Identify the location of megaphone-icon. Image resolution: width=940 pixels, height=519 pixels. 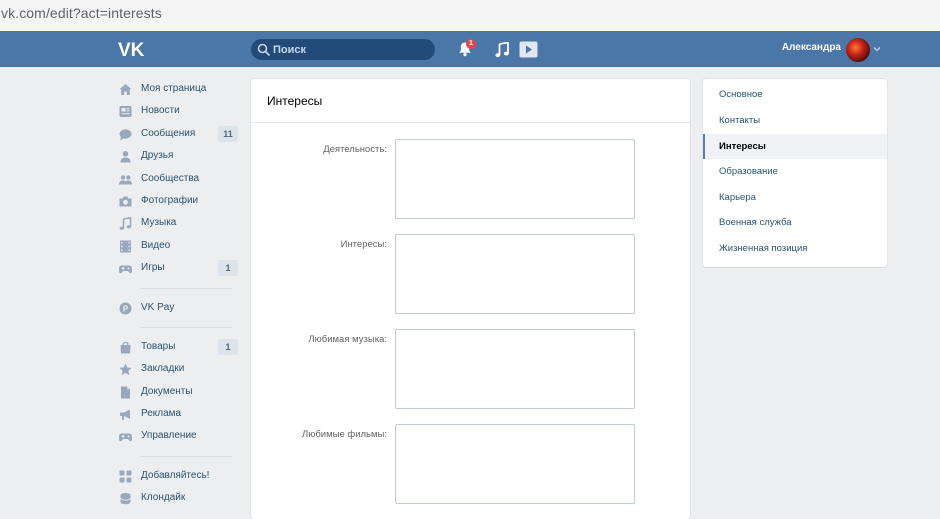
(125, 415).